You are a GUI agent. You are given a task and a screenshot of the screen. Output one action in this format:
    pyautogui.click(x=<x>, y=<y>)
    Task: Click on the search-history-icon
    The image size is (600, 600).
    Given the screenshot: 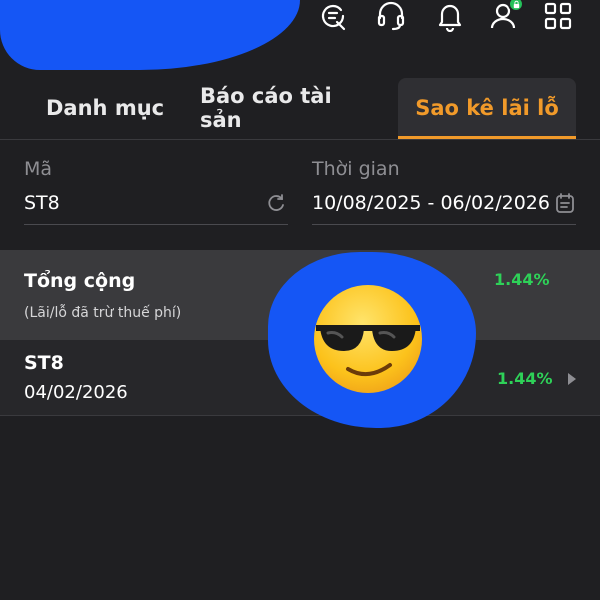 What is the action you would take?
    pyautogui.click(x=333, y=16)
    